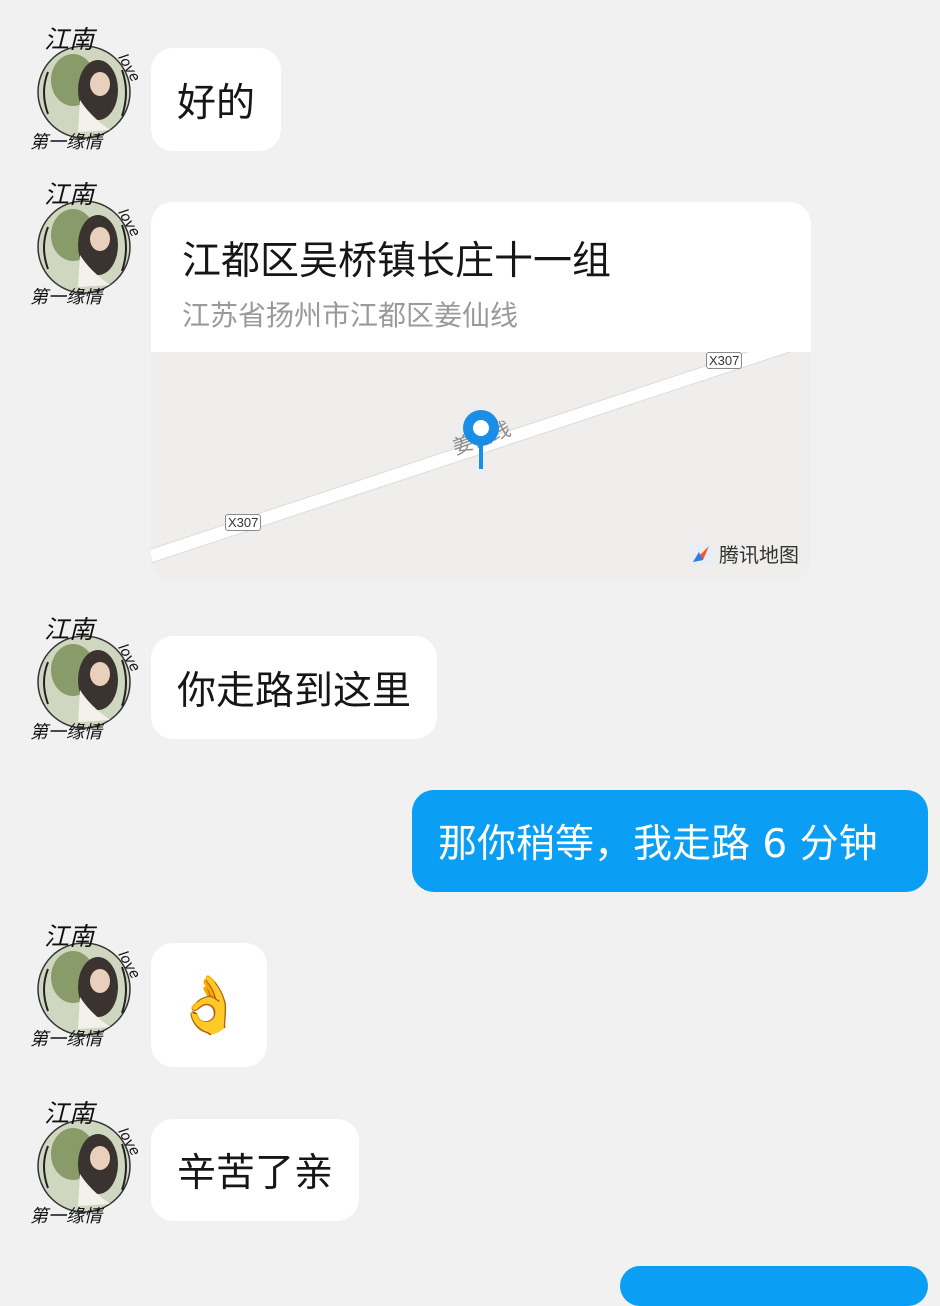 The height and width of the screenshot is (1306, 940). What do you see at coordinates (255, 1173) in the screenshot?
I see `message-text: 辛苦了亲` at bounding box center [255, 1173].